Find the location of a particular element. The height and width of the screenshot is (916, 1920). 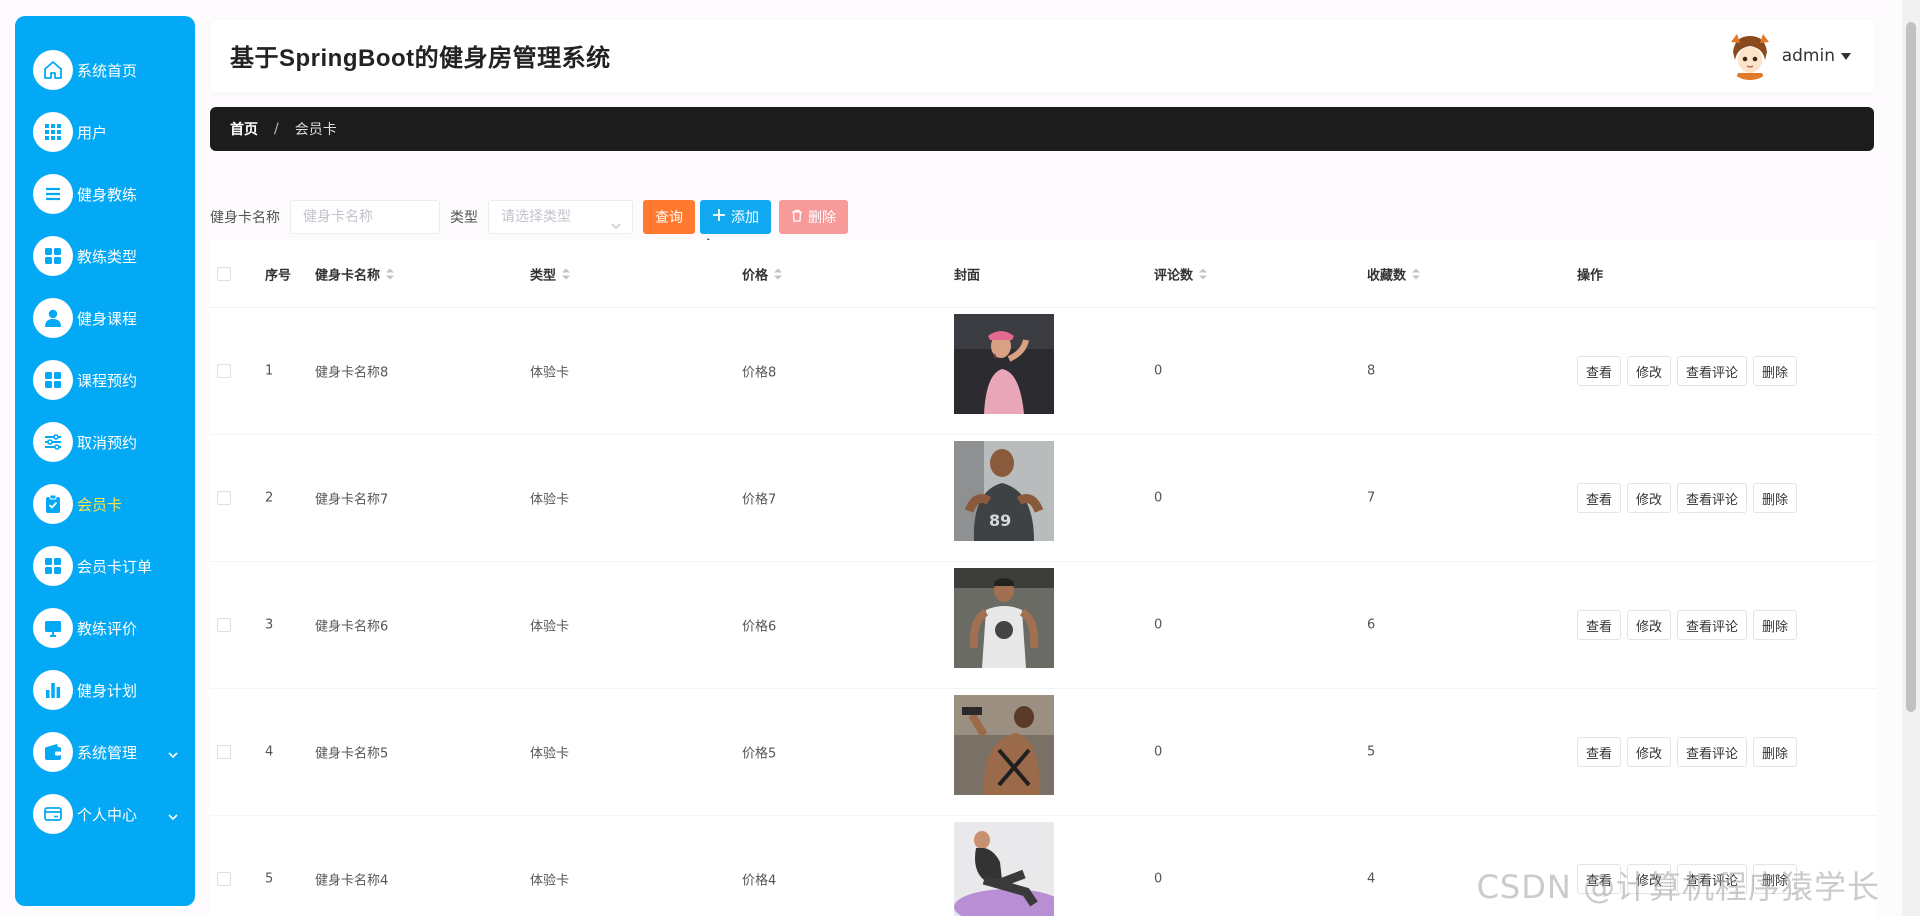

row-price: 价格8 is located at coordinates (759, 373).